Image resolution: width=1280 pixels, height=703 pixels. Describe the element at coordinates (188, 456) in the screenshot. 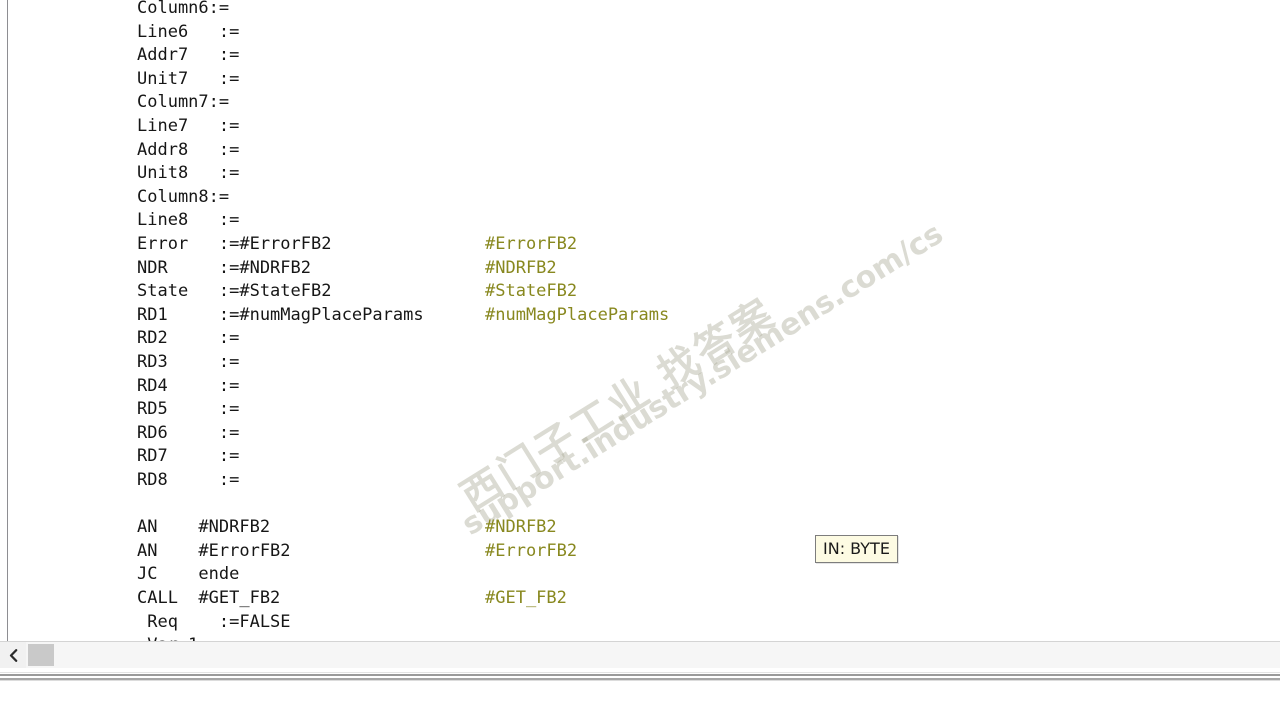

I see `code-statement-text: RD7 :=` at that location.